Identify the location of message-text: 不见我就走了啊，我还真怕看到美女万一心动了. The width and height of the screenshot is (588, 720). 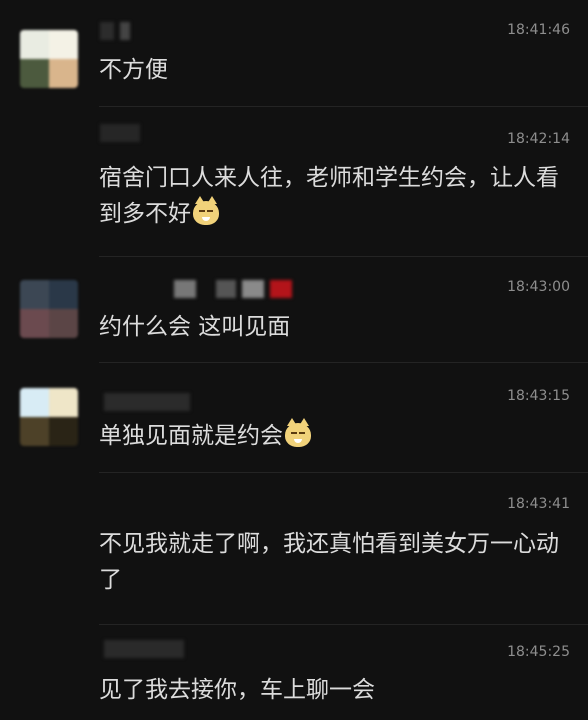
(335, 562).